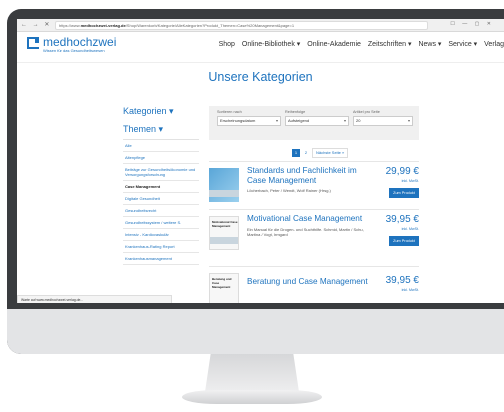  Describe the element at coordinates (229, 112) in the screenshot. I see `sort-label: Sortieren nach` at that location.